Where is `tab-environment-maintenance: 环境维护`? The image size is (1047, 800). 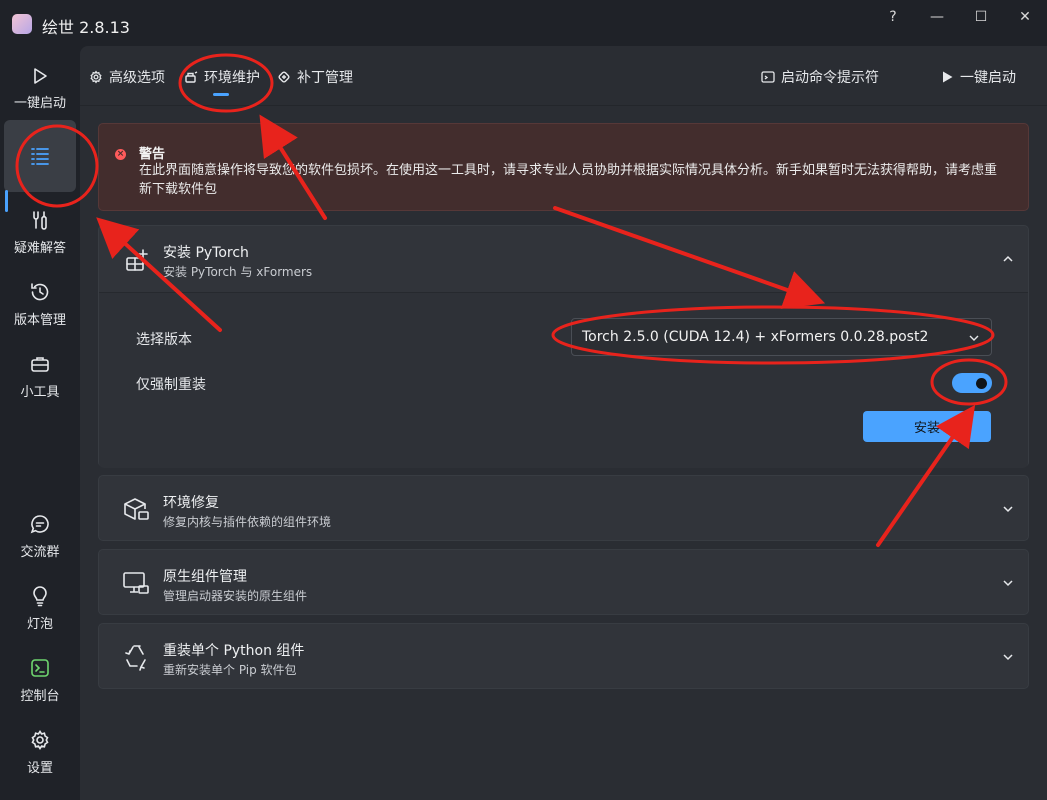
tab-environment-maintenance: 环境维护 is located at coordinates (222, 77).